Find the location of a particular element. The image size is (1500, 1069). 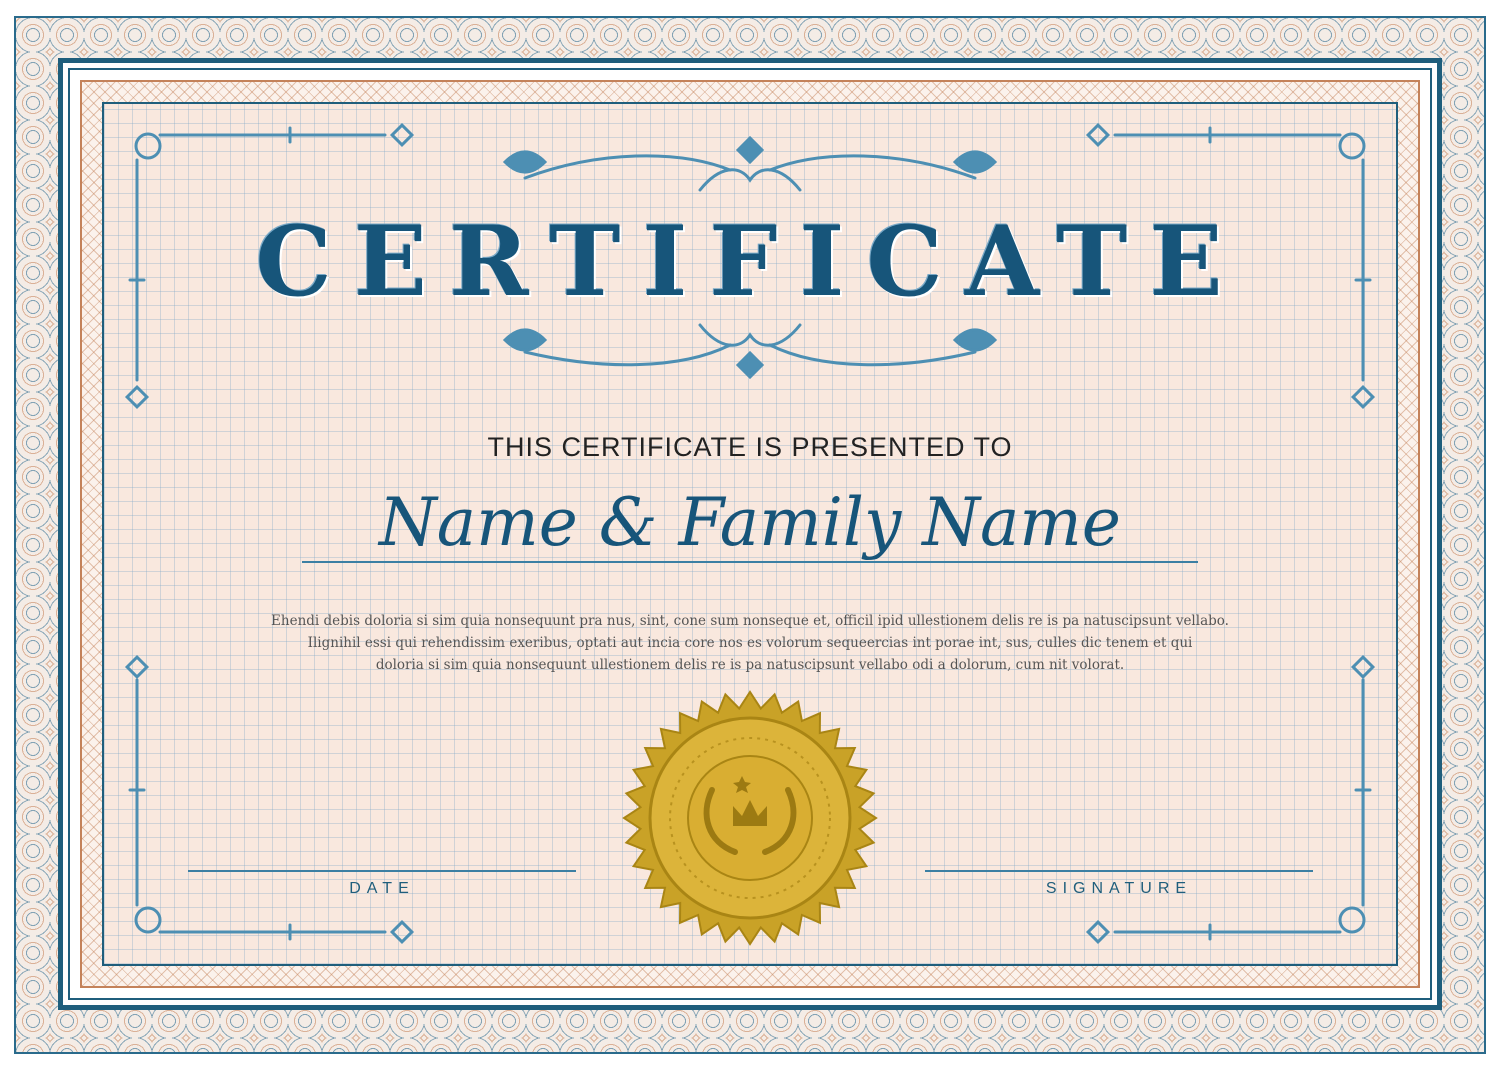

presented-to-text: THIS CERTIFICATE IS PRESENTED TO is located at coordinates (750, 447).